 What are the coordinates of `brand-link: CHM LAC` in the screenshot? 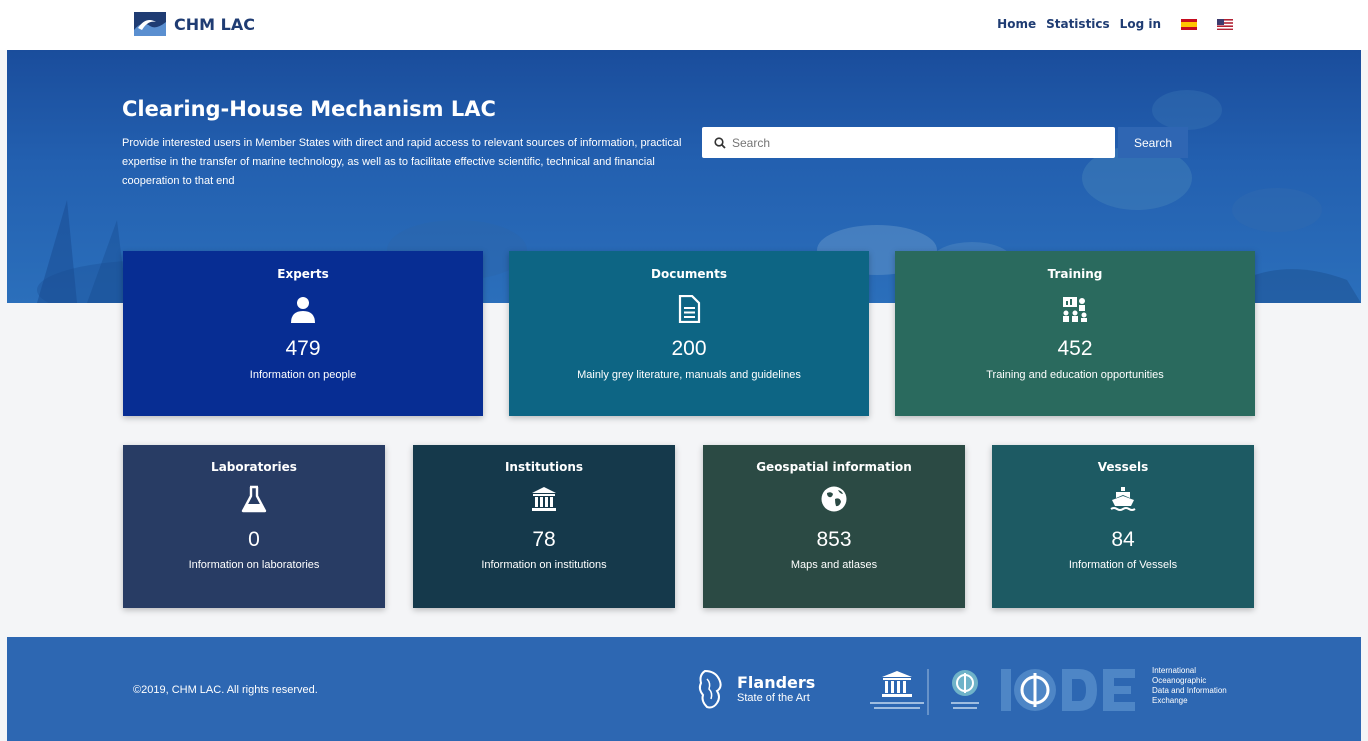 It's located at (194, 24).